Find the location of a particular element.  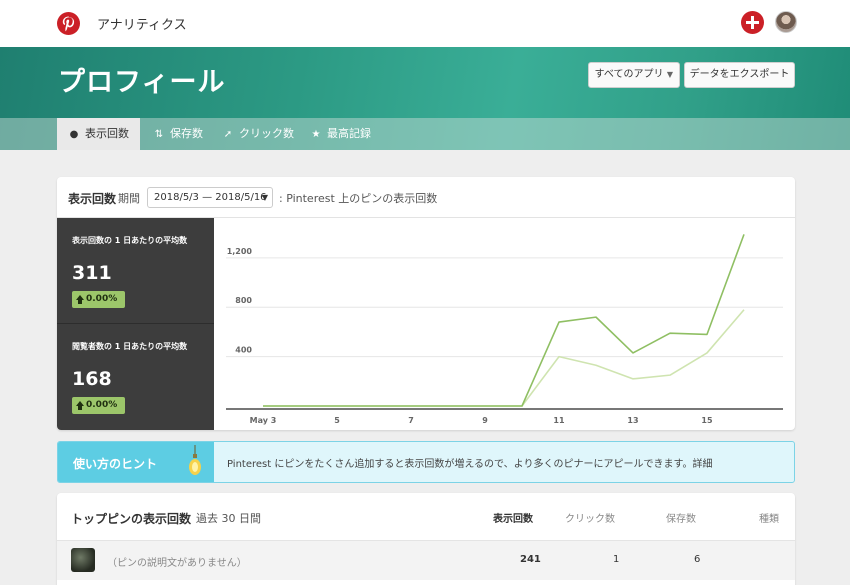

tip-label: 使い方のヒント is located at coordinates (115, 464).